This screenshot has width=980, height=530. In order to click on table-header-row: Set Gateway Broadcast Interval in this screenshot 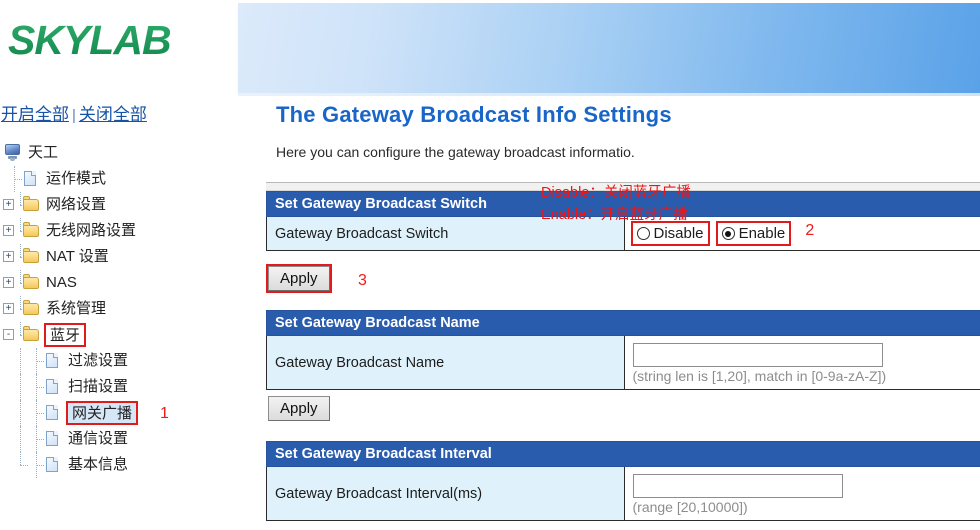, I will do `click(623, 454)`.